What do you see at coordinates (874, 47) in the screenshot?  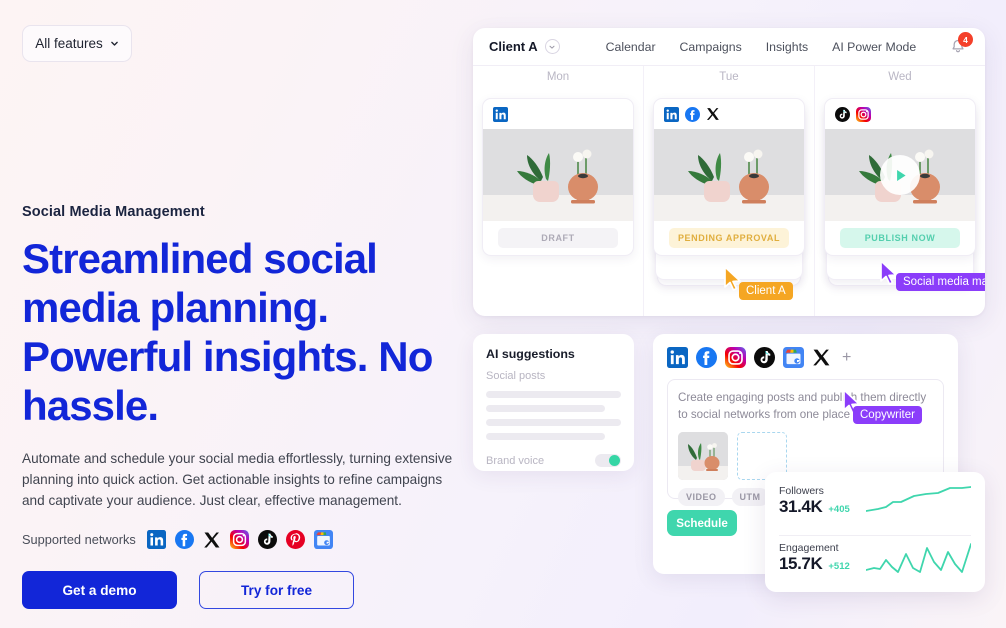 I see `tab-ai-power-mode: AI Power Mode` at bounding box center [874, 47].